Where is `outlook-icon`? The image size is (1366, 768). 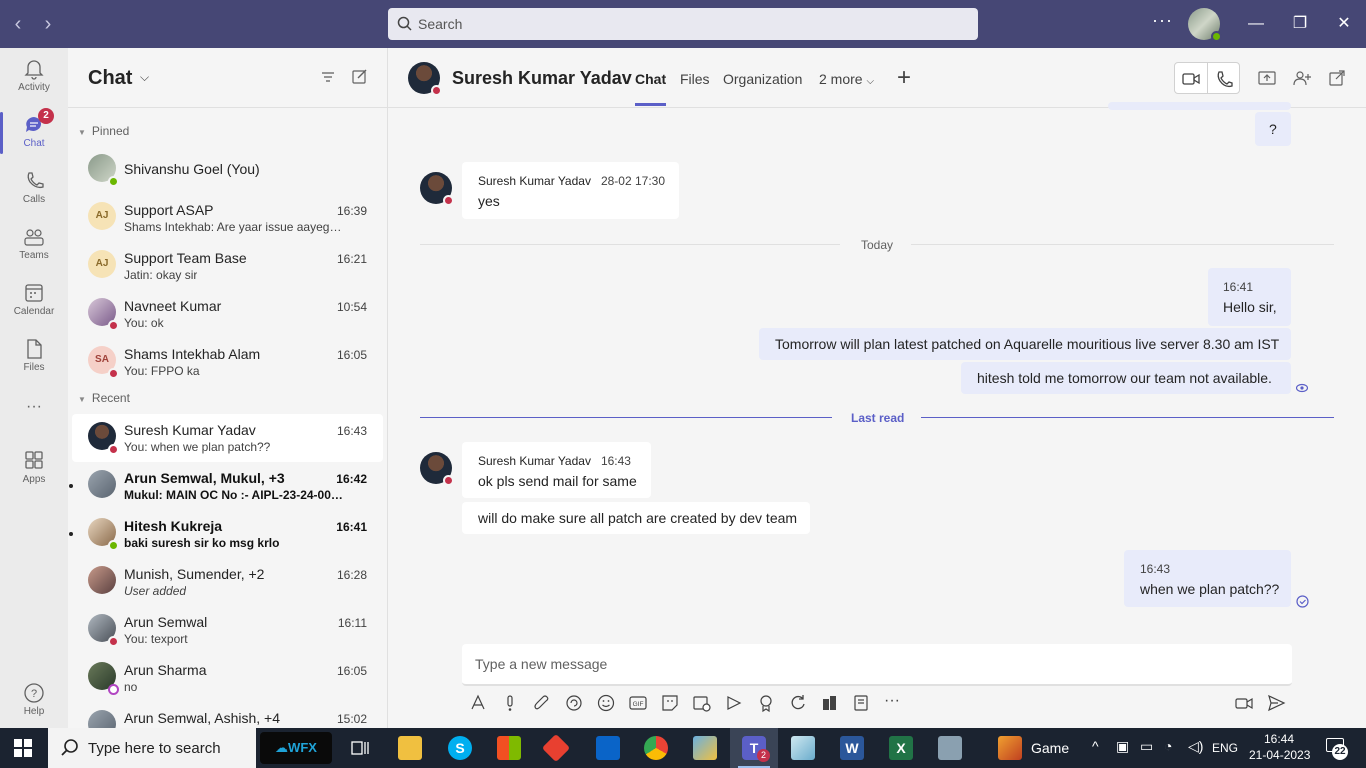
outlook-icon is located at coordinates (608, 748).